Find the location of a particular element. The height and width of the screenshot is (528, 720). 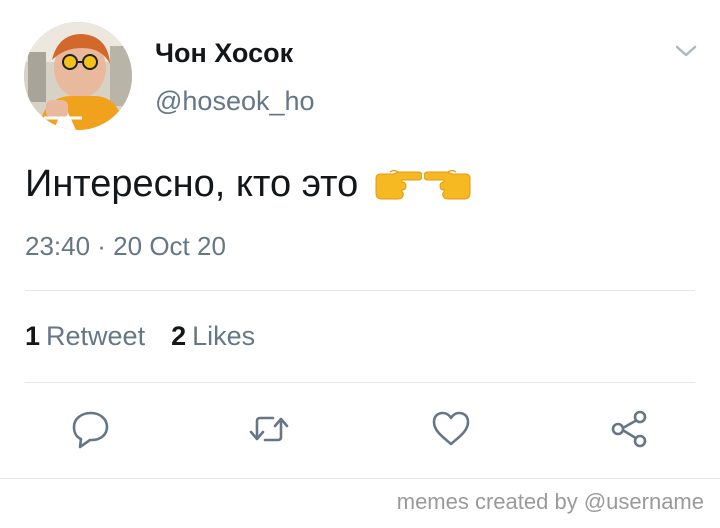

retweet-count: 1 is located at coordinates (33, 336).